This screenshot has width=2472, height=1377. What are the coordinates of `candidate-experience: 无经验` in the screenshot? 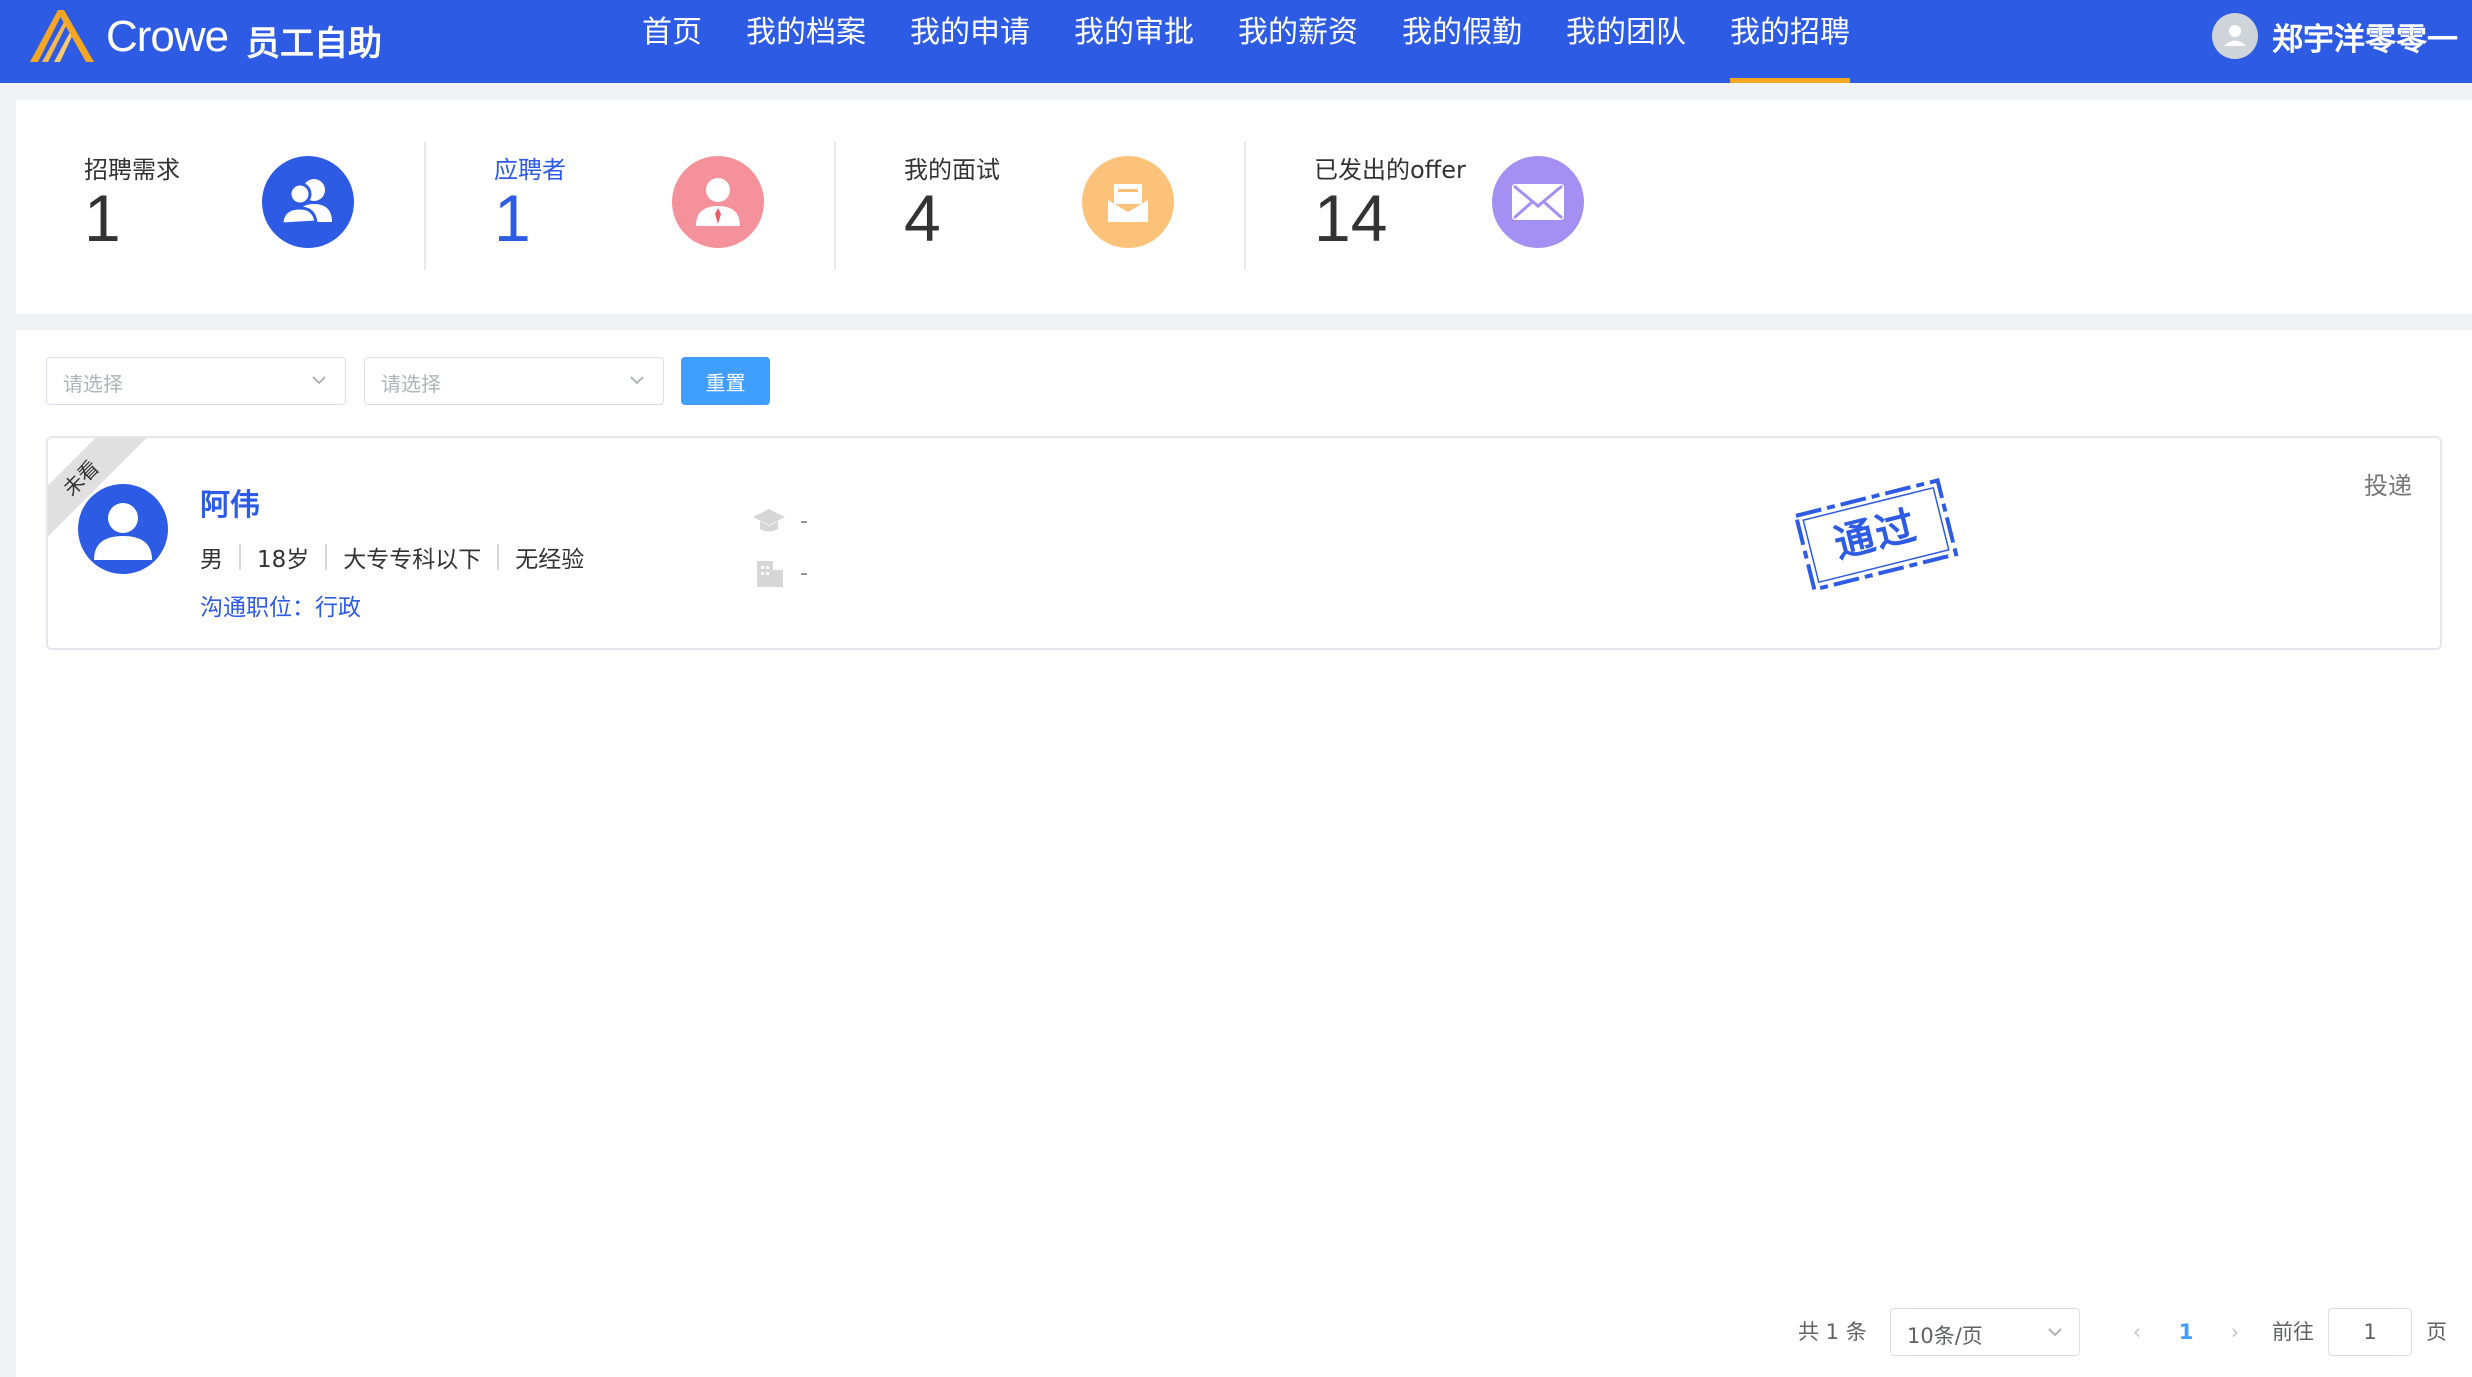 It's located at (550, 560).